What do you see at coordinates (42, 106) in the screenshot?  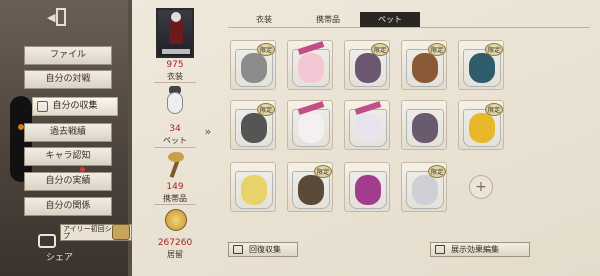 I see `shield-icon` at bounding box center [42, 106].